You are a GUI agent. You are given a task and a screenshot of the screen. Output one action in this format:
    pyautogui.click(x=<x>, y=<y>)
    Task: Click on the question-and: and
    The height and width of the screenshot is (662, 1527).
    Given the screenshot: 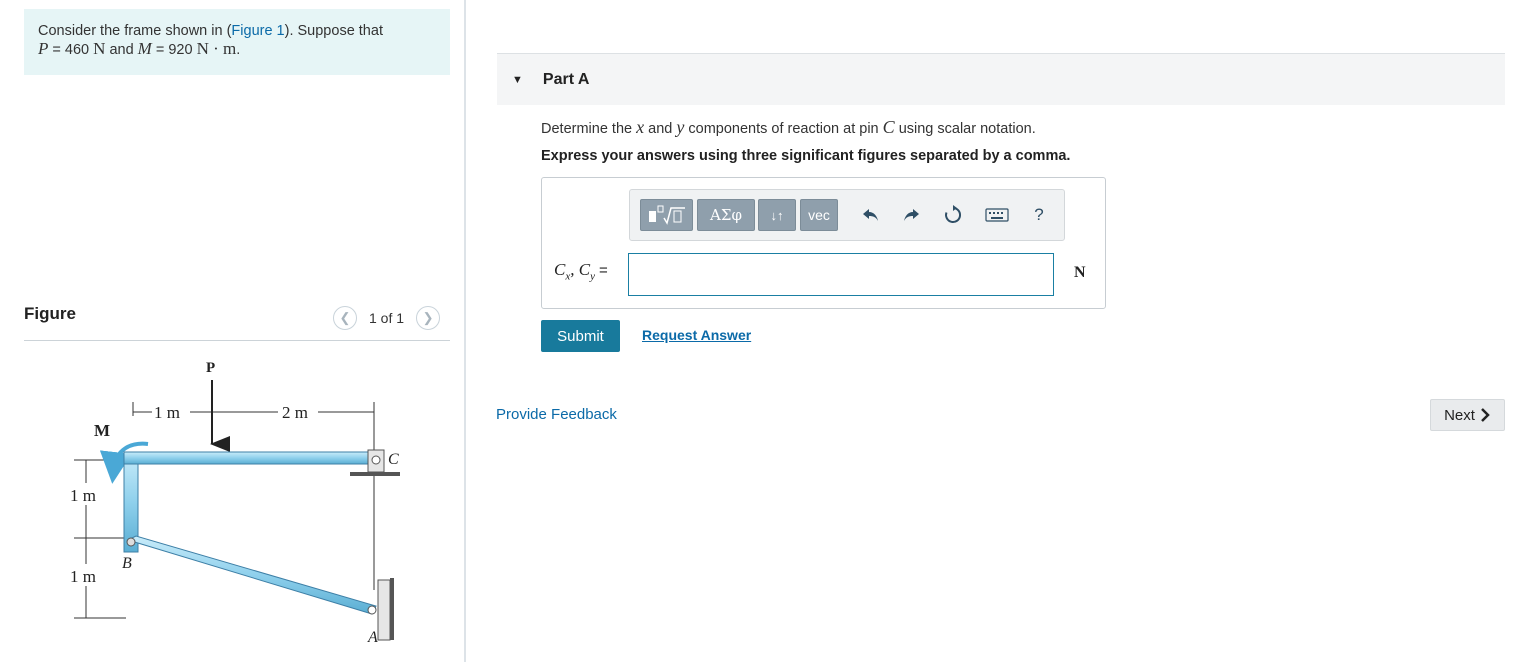 What is the action you would take?
    pyautogui.click(x=660, y=129)
    